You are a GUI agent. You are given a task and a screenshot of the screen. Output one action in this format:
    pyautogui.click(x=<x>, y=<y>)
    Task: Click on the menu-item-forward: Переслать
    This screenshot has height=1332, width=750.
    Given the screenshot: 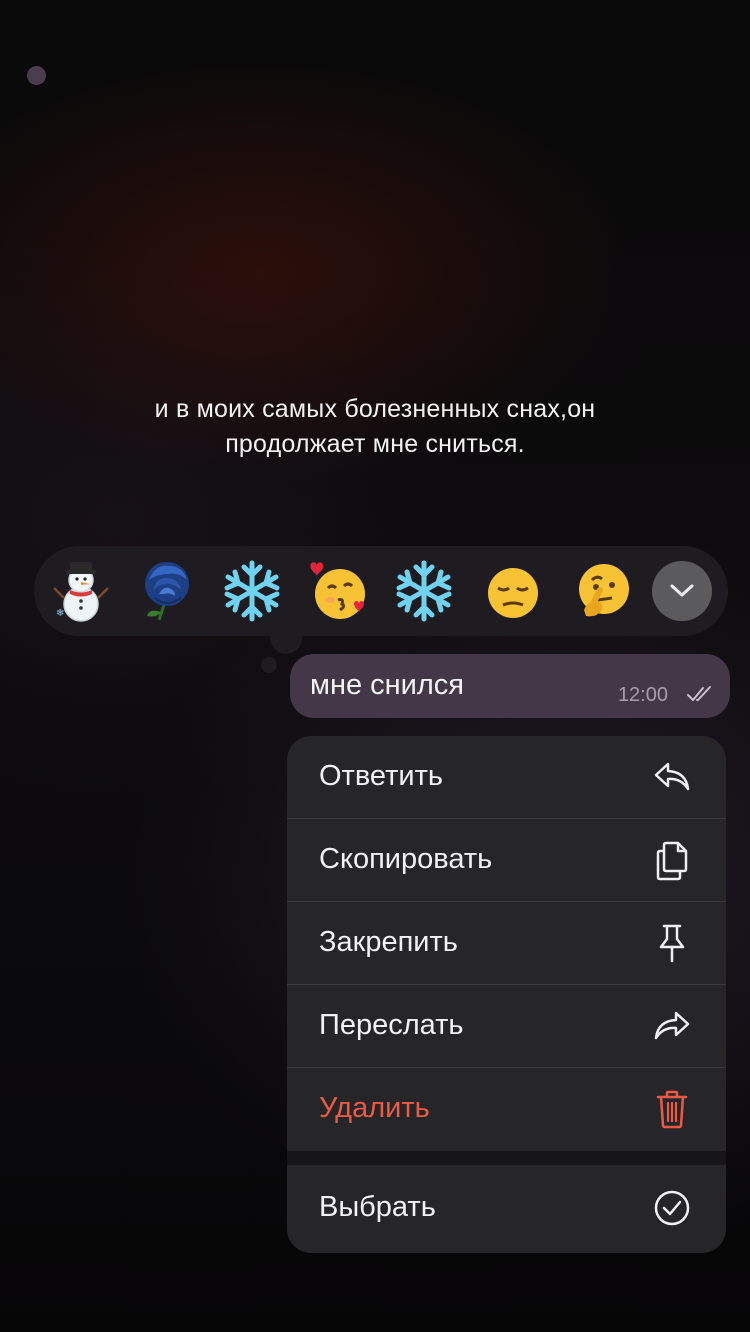 What is the action you would take?
    pyautogui.click(x=506, y=1026)
    